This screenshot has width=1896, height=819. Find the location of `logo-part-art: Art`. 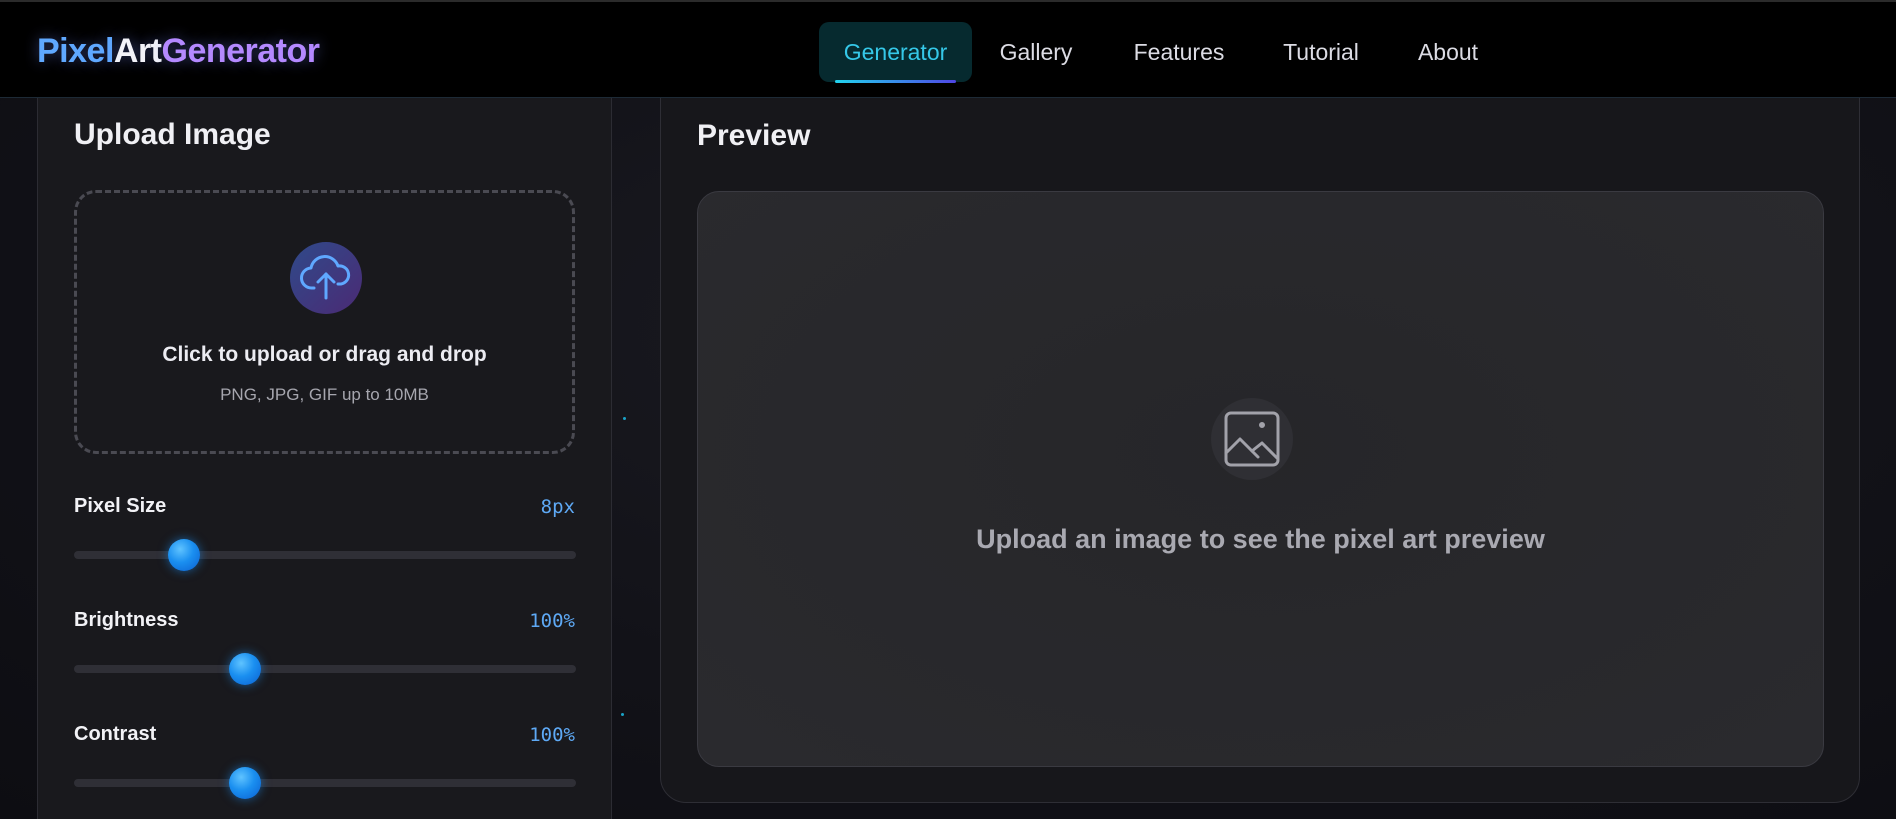

logo-part-art: Art is located at coordinates (137, 51).